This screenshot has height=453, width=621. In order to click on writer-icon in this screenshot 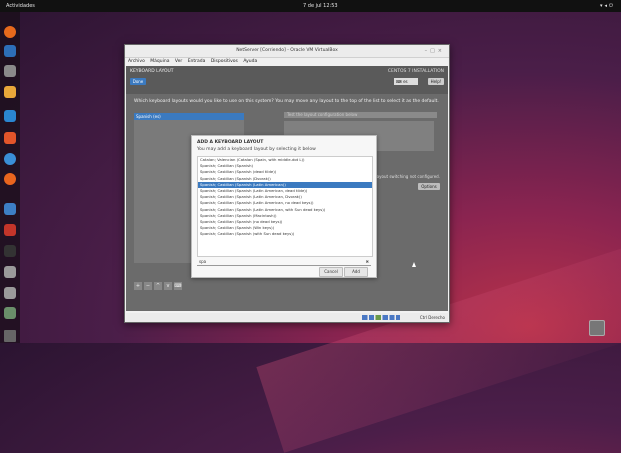, I will do `click(10, 116)`.